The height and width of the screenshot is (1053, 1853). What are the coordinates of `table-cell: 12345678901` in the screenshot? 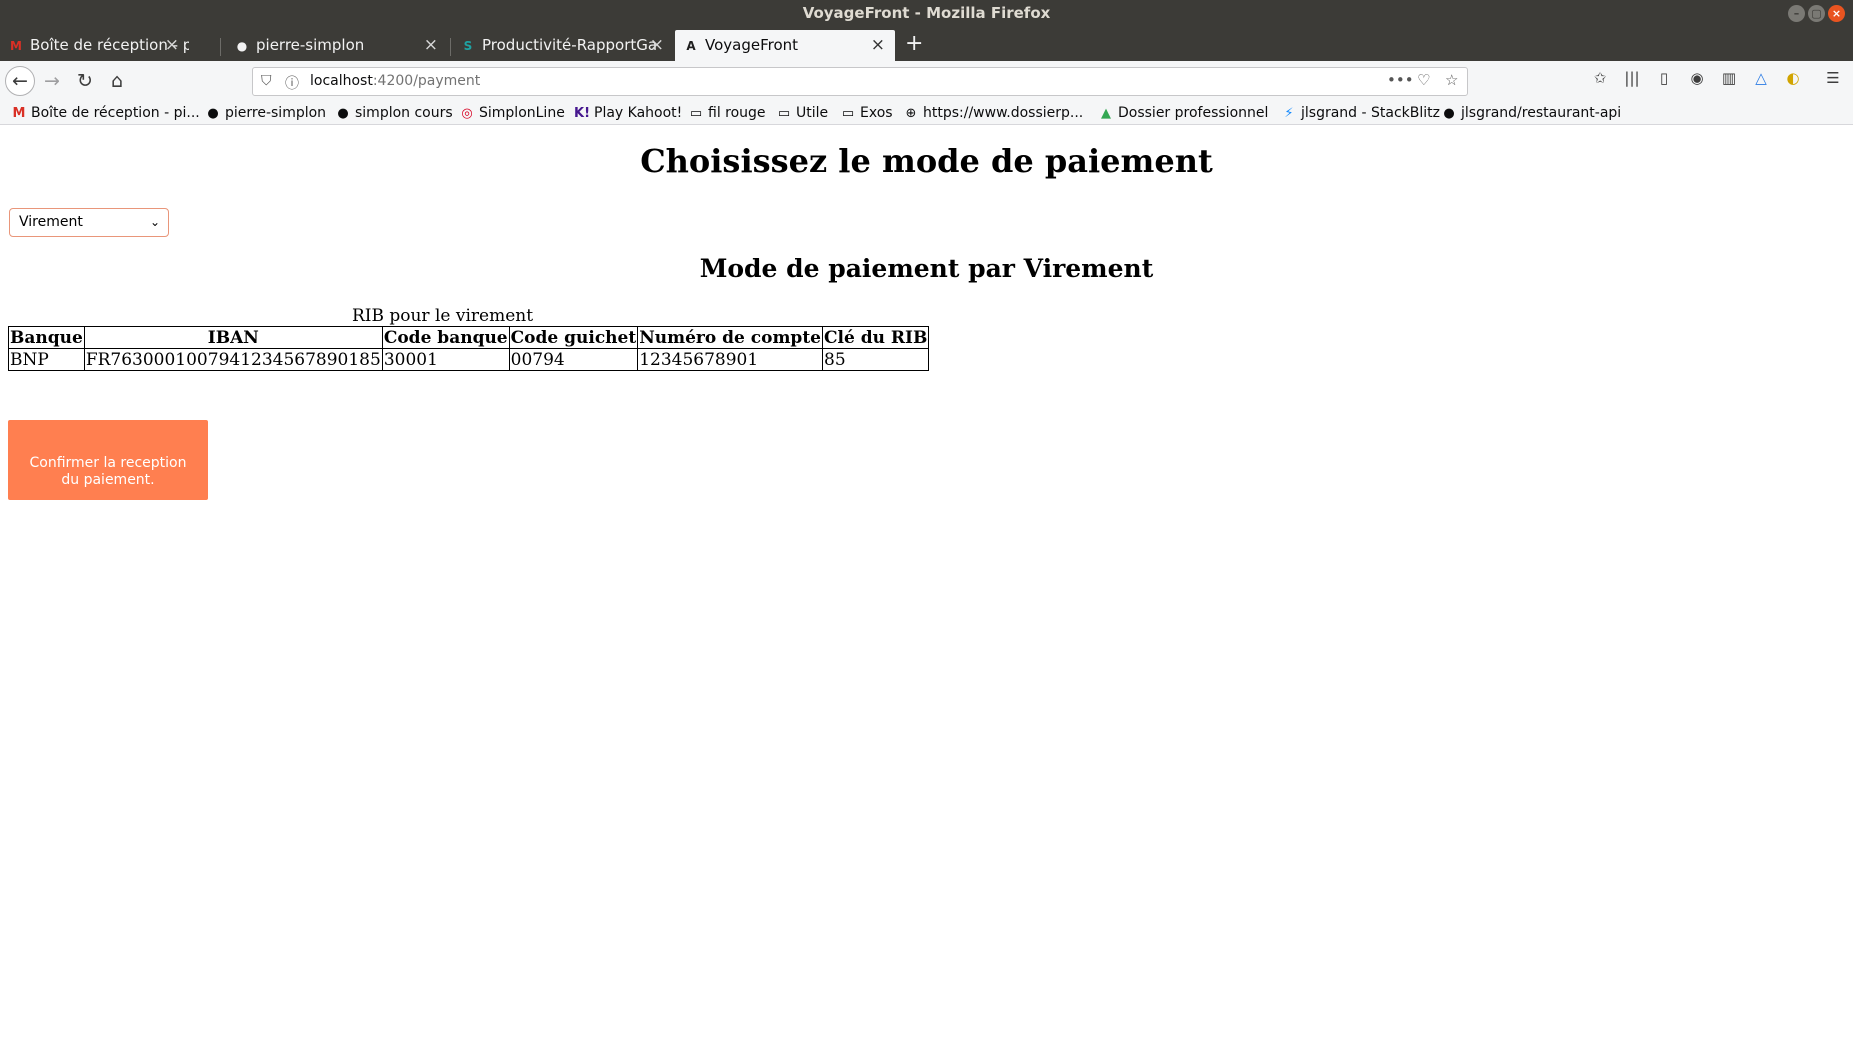 It's located at (730, 359).